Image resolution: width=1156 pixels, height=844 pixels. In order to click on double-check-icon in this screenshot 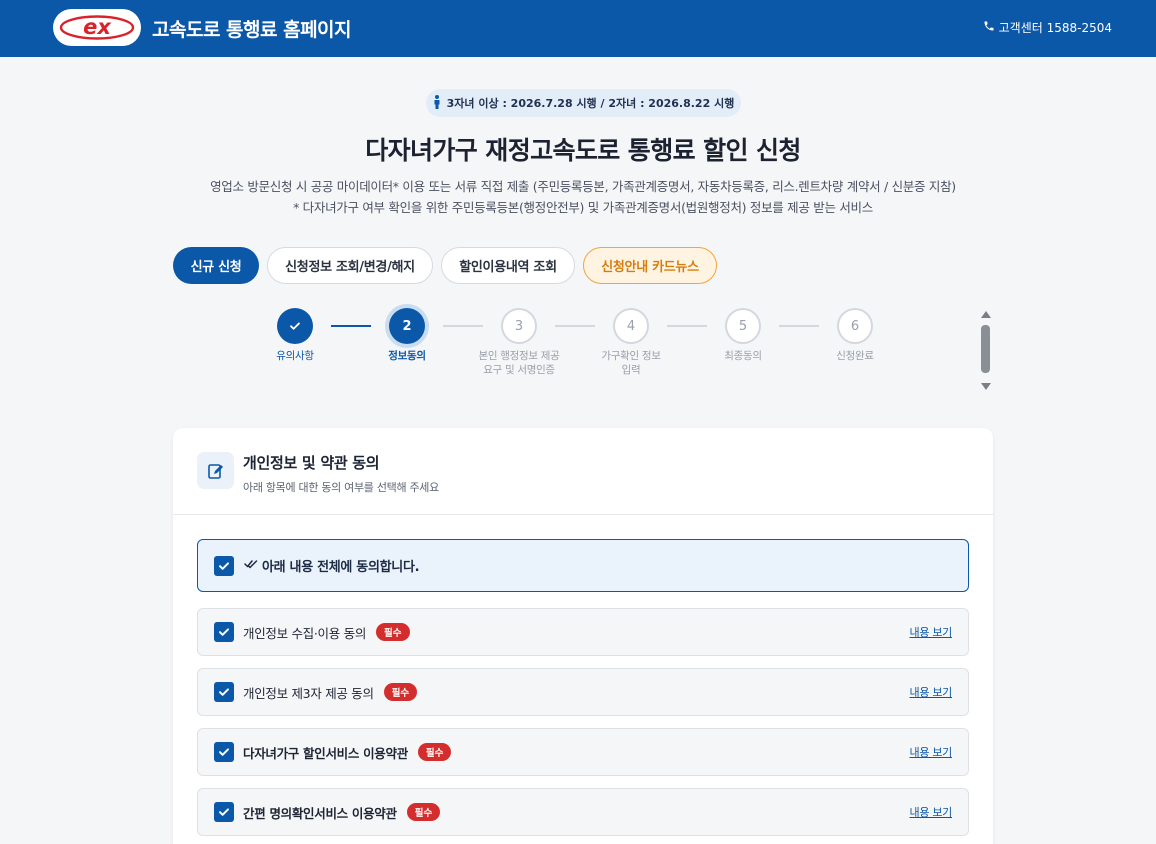, I will do `click(251, 566)`.